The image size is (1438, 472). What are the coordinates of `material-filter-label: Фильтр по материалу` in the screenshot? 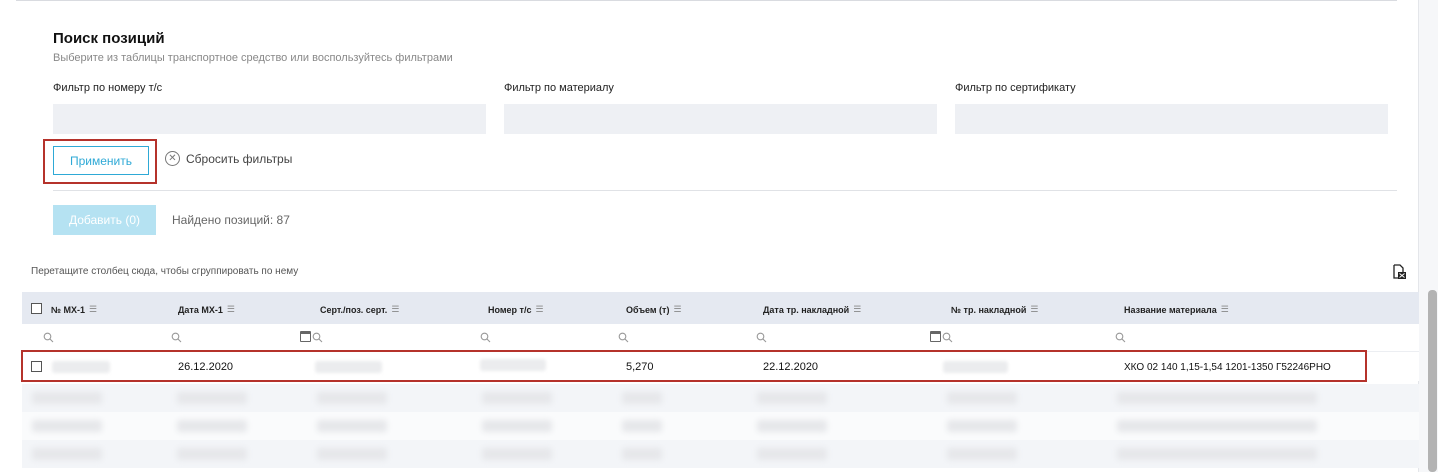 It's located at (559, 88).